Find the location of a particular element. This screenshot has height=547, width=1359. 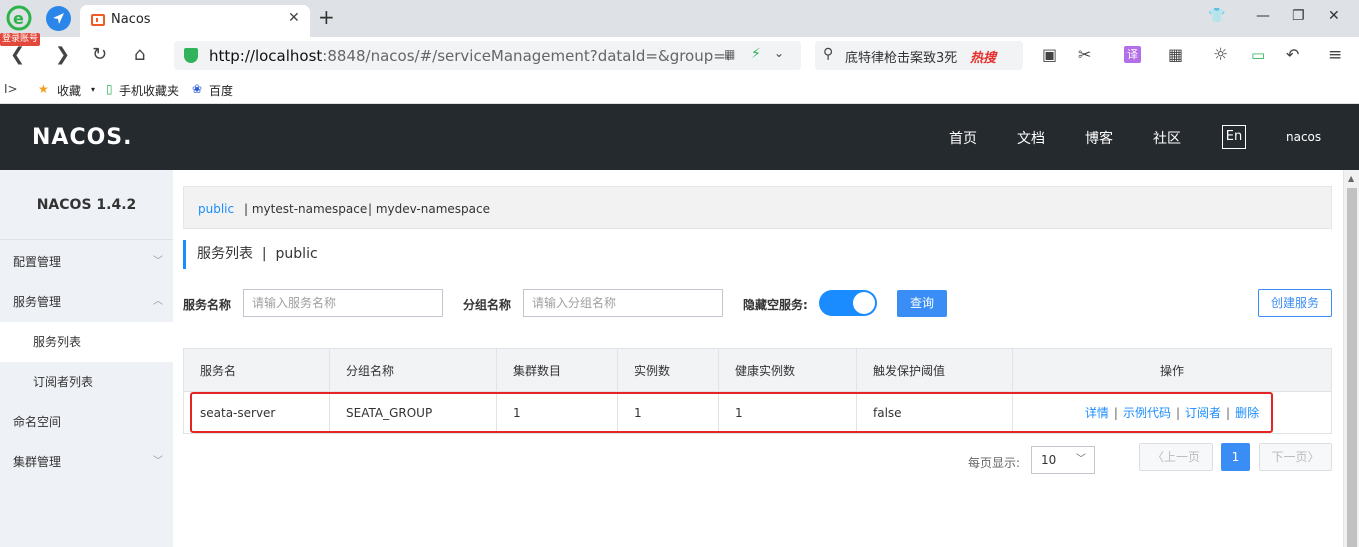

search-icon: ⚲ is located at coordinates (828, 54).